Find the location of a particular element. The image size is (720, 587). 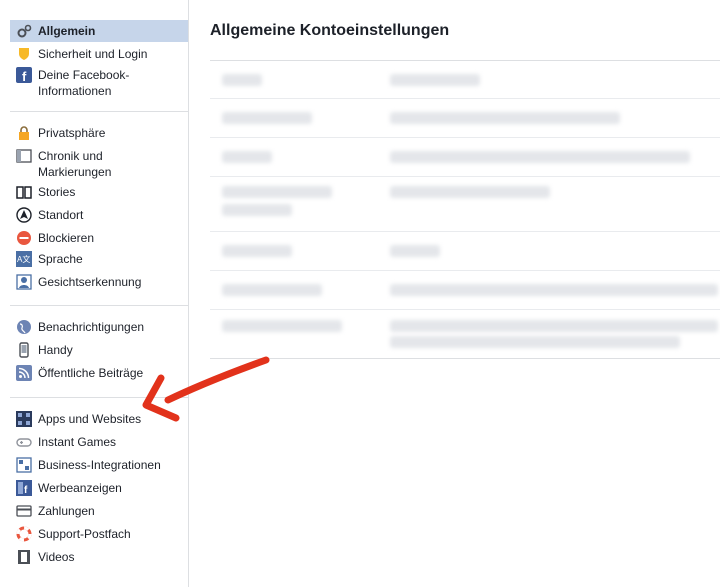

card-icon is located at coordinates (24, 511).